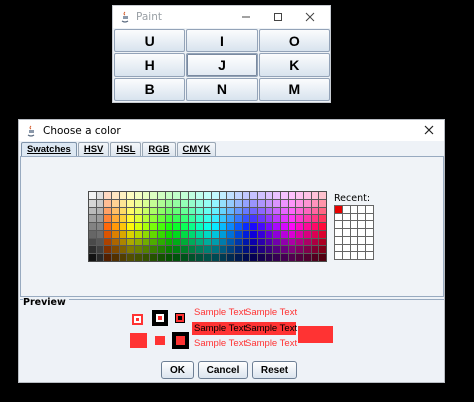 The image size is (474, 402). Describe the element at coordinates (126, 149) in the screenshot. I see `tab-hsl: HSL` at that location.